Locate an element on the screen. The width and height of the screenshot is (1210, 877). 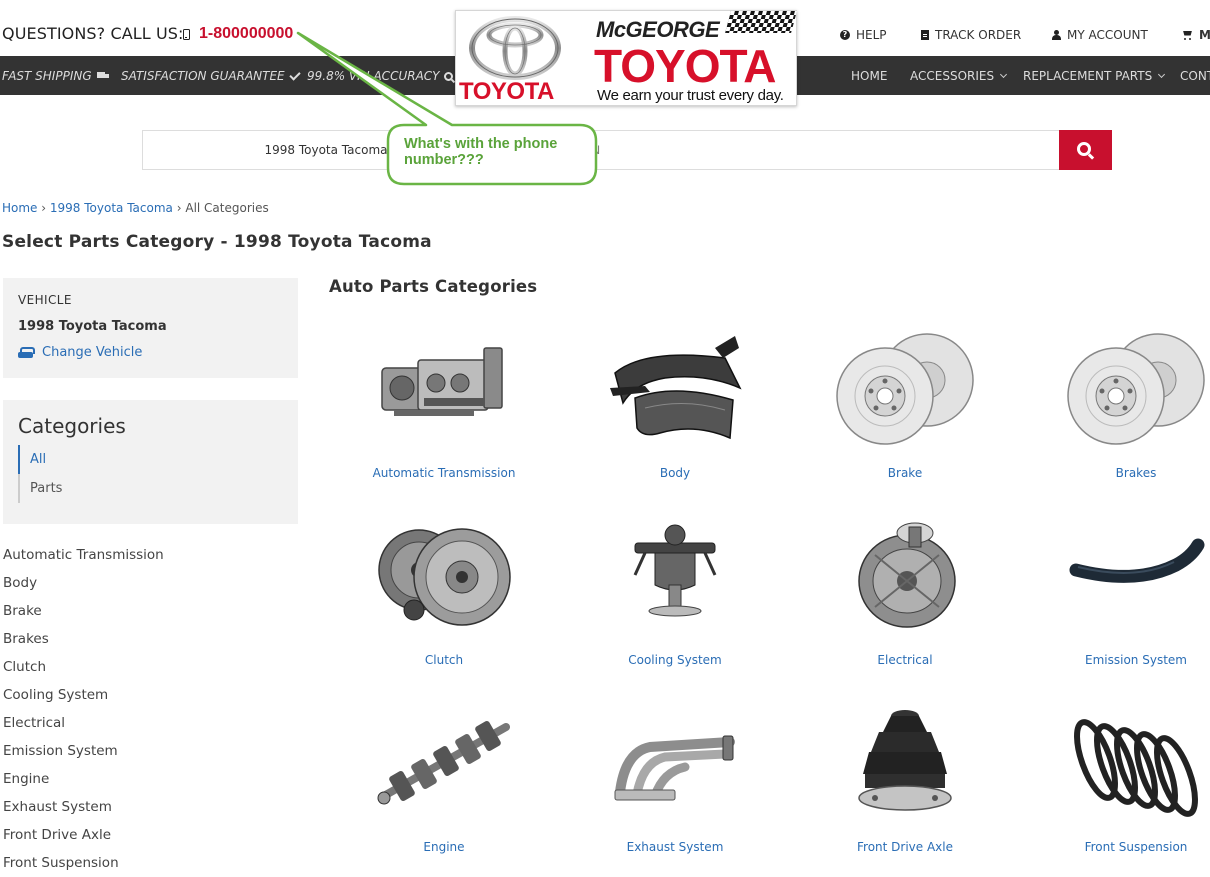
vin-accuracy-label: 99.8% VIN ACCURACY is located at coordinates (373, 76).